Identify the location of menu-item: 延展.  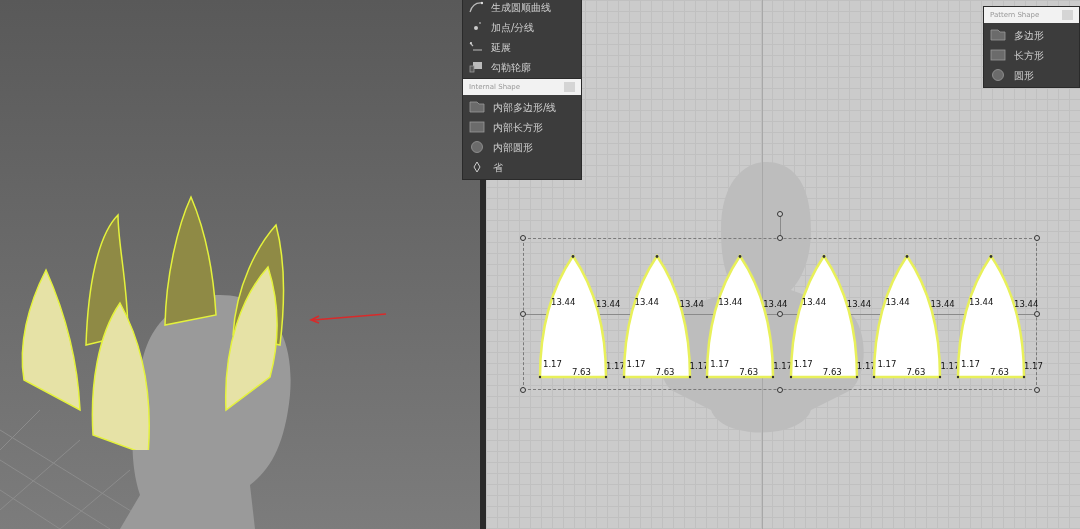
(522, 47).